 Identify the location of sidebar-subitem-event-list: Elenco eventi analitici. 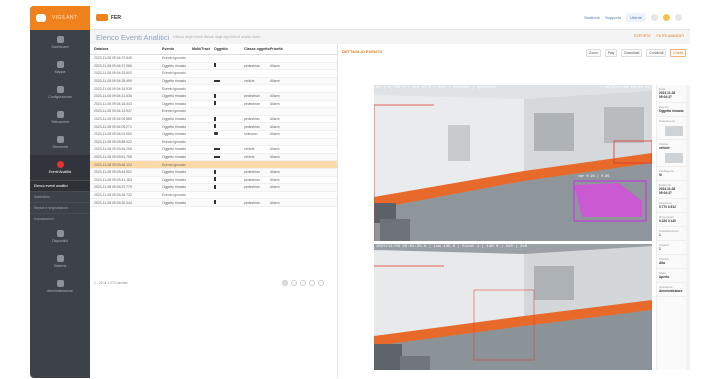
(60, 185).